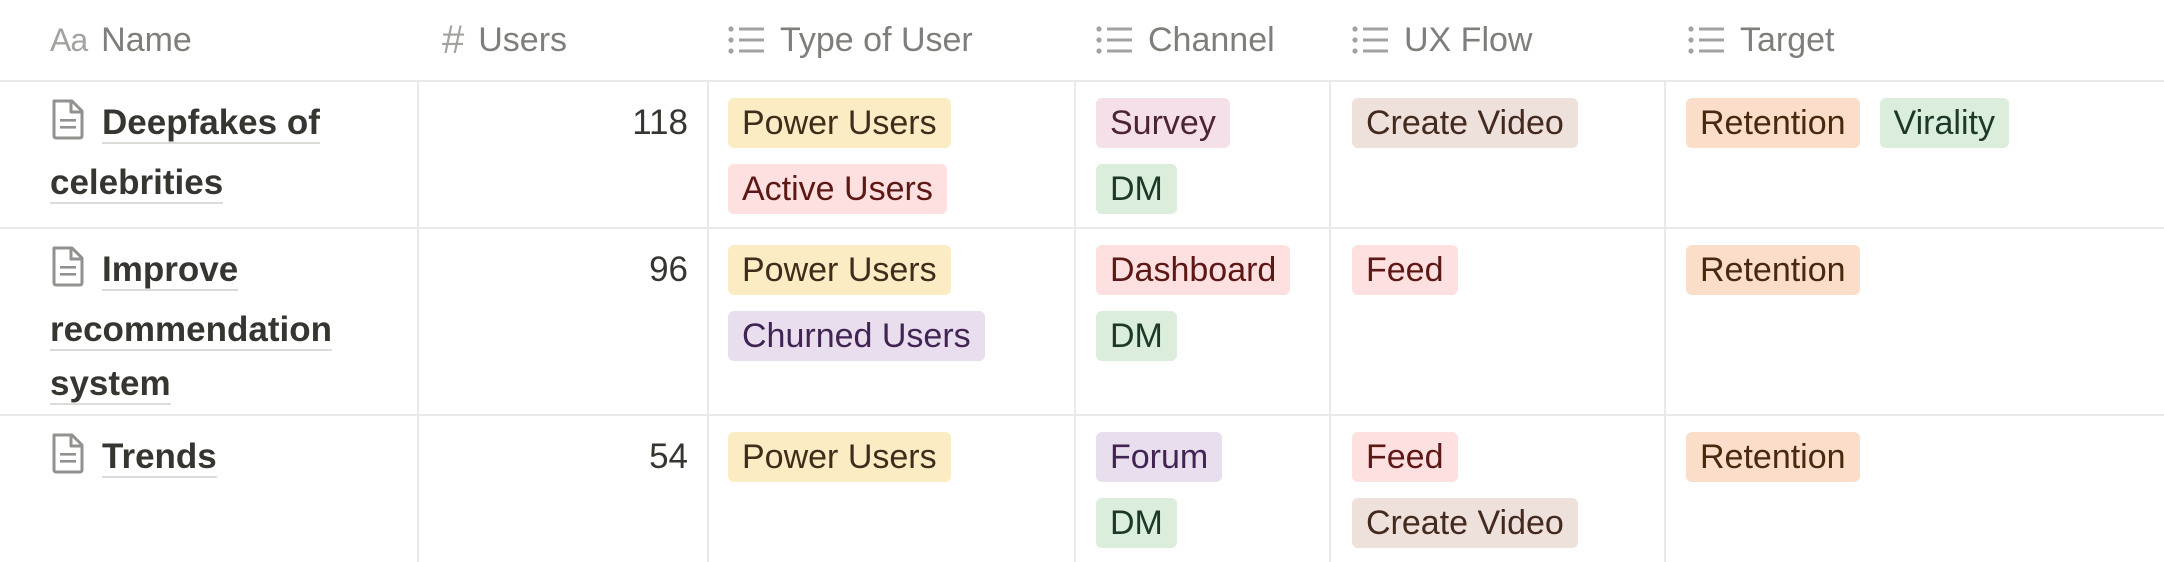  Describe the element at coordinates (523, 39) in the screenshot. I see `column-header-label: Users` at that location.